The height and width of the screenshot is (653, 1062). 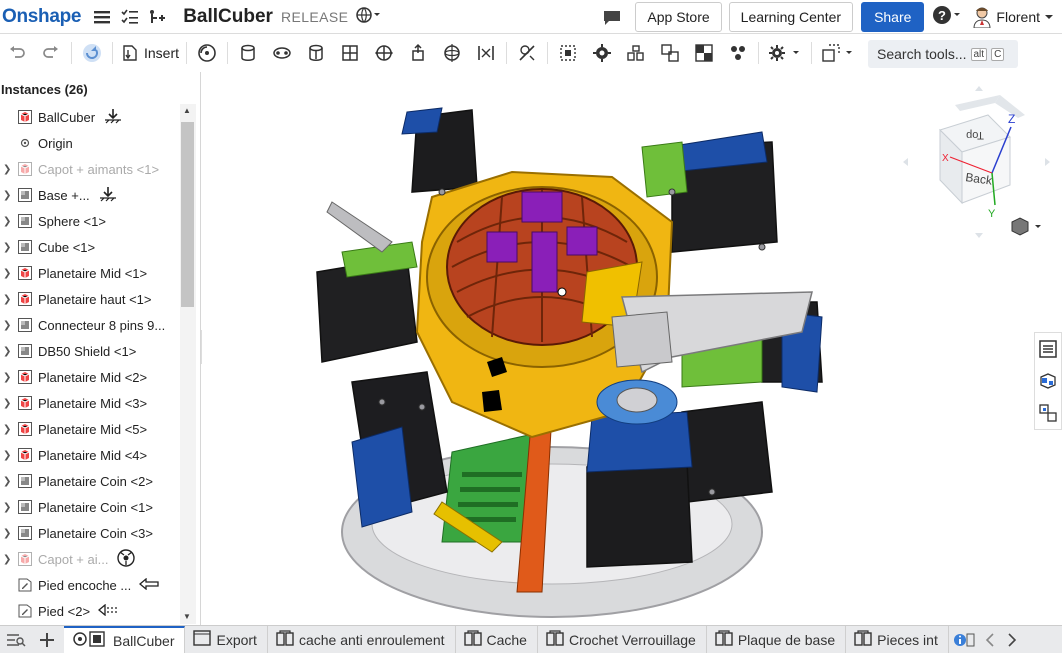 What do you see at coordinates (636, 53) in the screenshot?
I see `linear-pattern-icon` at bounding box center [636, 53].